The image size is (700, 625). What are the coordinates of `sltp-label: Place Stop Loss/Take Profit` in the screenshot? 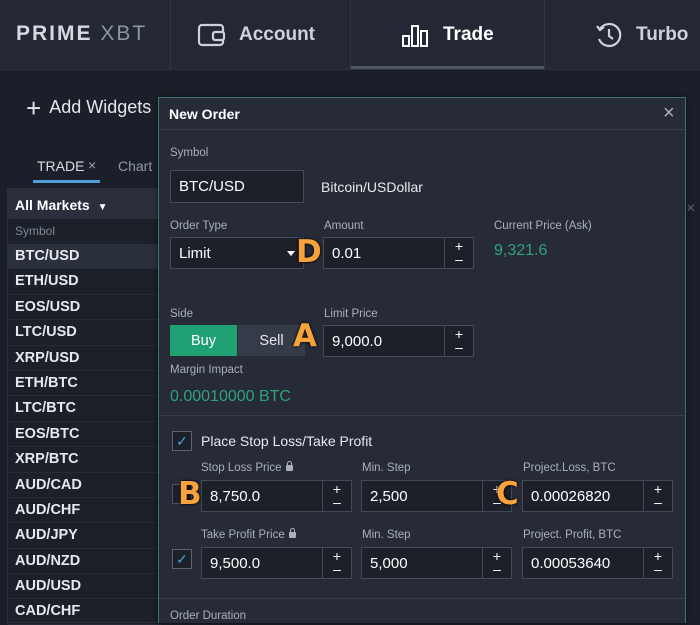 It's located at (287, 441).